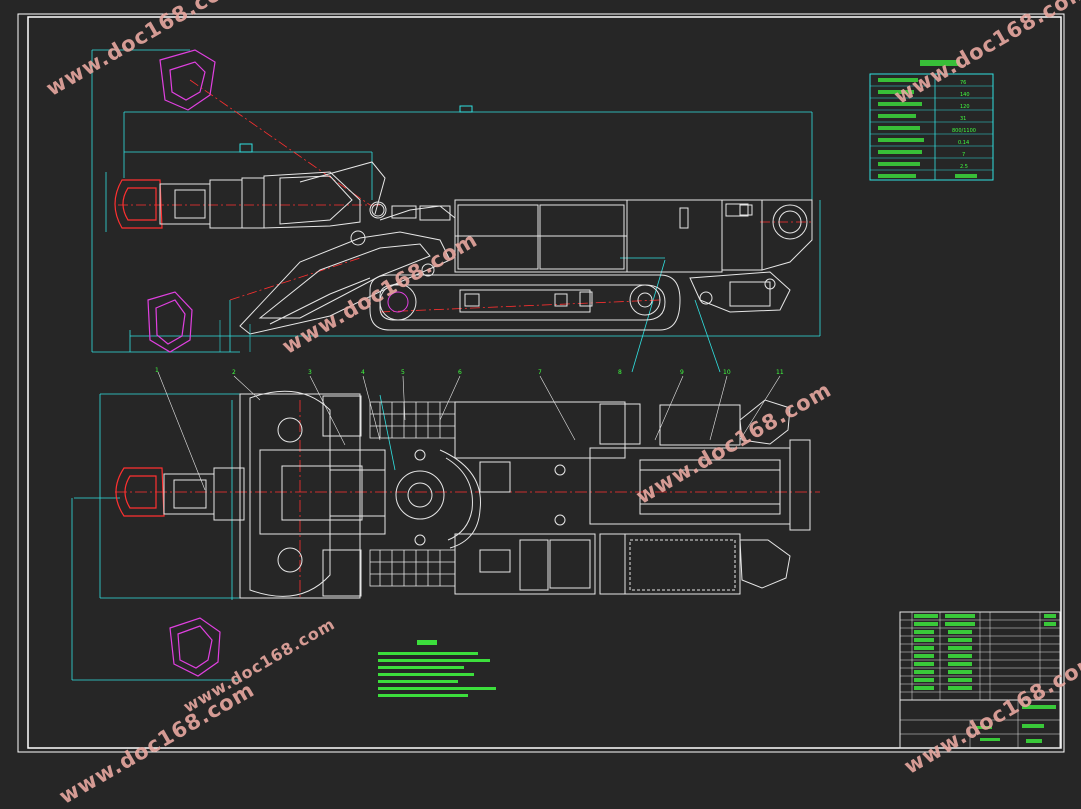 This screenshot has width=1081, height=809. Describe the element at coordinates (963, 83) in the screenshot. I see `param-value-1: 76` at that location.